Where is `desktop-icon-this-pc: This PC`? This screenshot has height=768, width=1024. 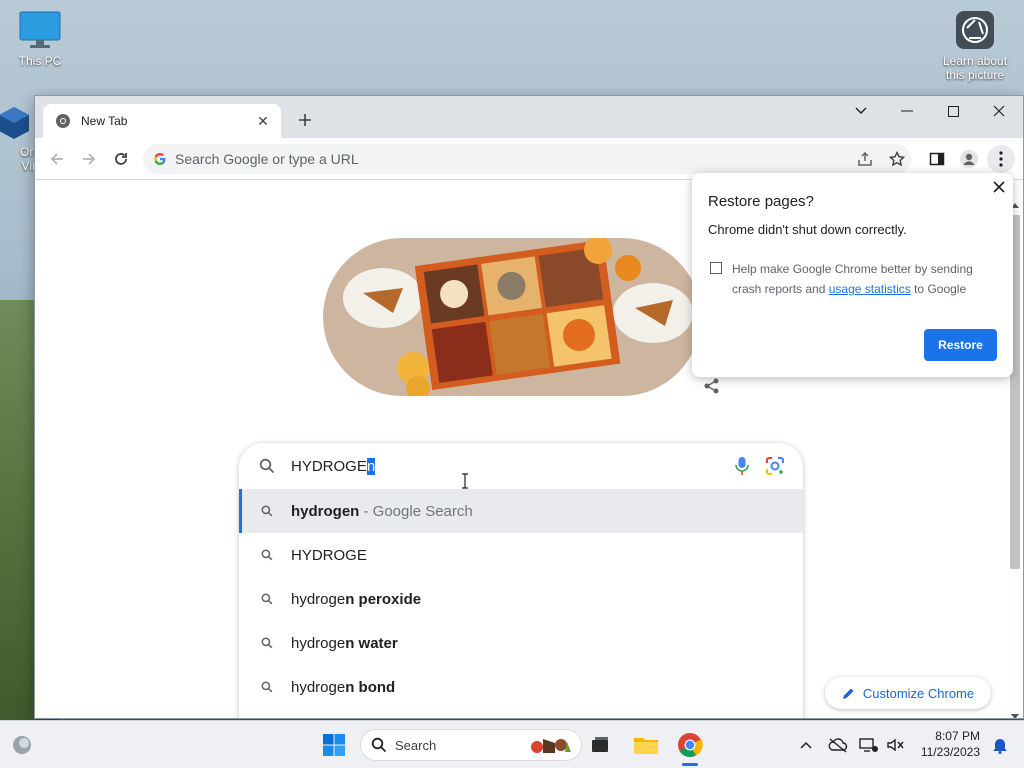 desktop-icon-this-pc: This PC is located at coordinates (40, 39).